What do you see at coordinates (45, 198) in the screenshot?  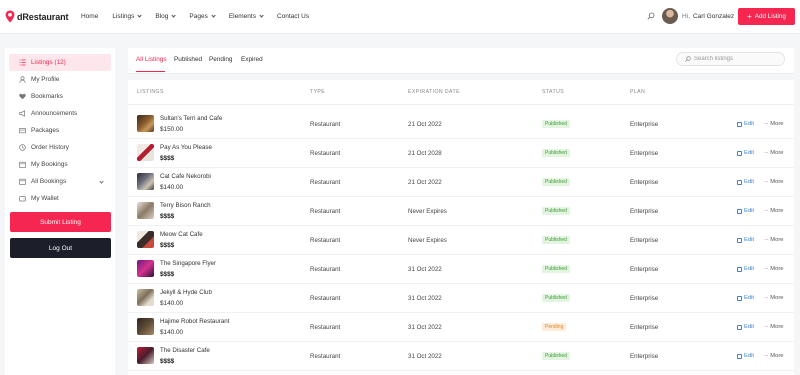 I see `sidebar-item-label: My Wallet` at bounding box center [45, 198].